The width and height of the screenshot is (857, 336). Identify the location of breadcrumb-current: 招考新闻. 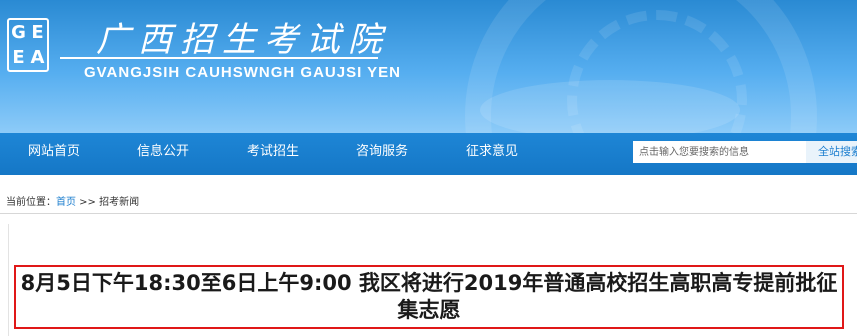
(119, 202).